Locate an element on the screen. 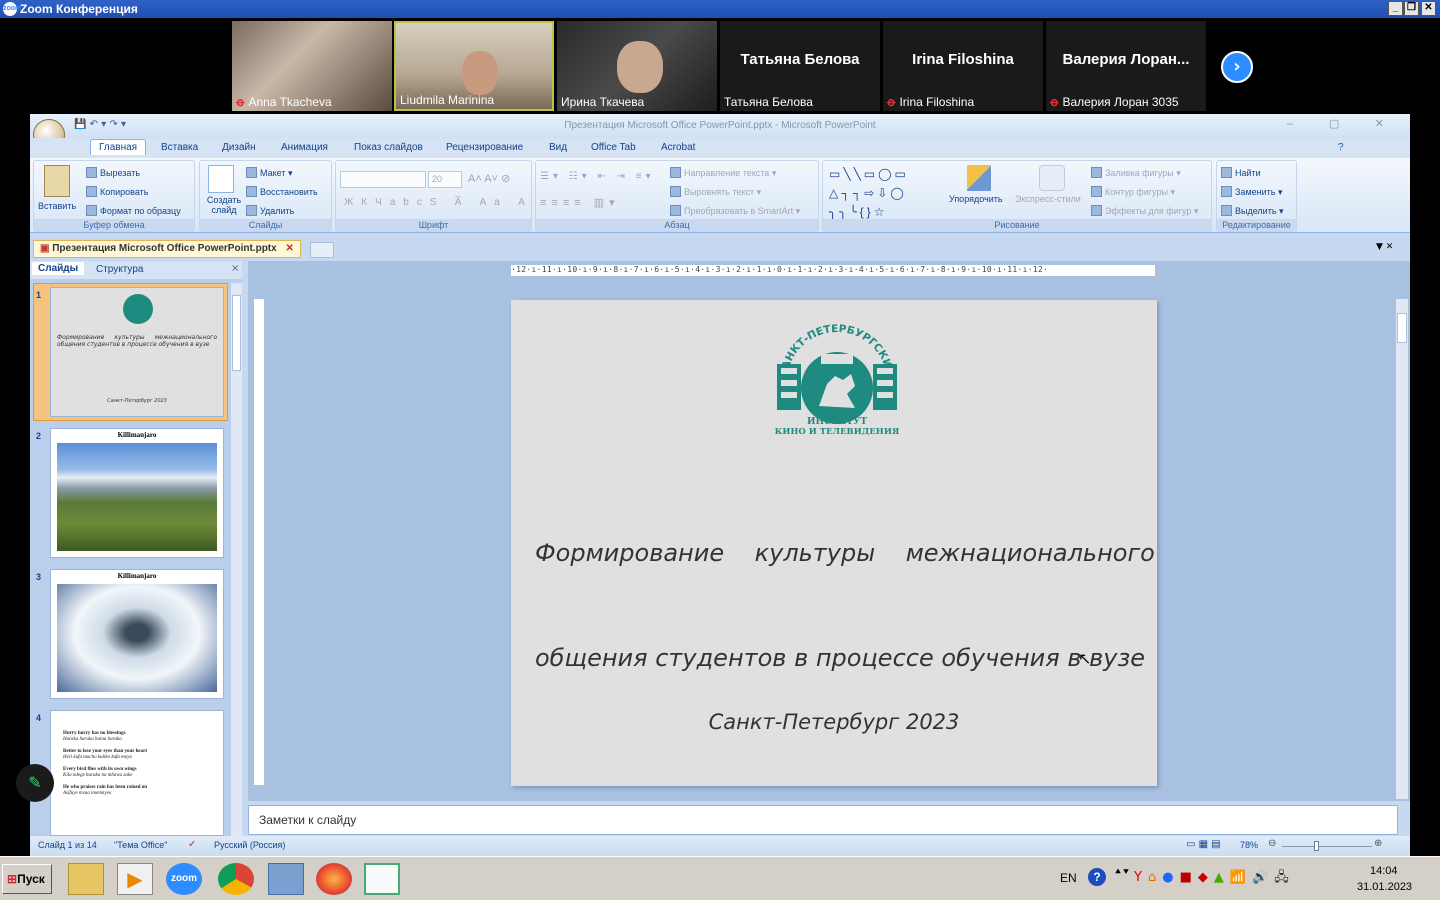 The height and width of the screenshot is (900, 1440). slide-thumbnail-3: 3 Killimanjaro is located at coordinates (130, 634).